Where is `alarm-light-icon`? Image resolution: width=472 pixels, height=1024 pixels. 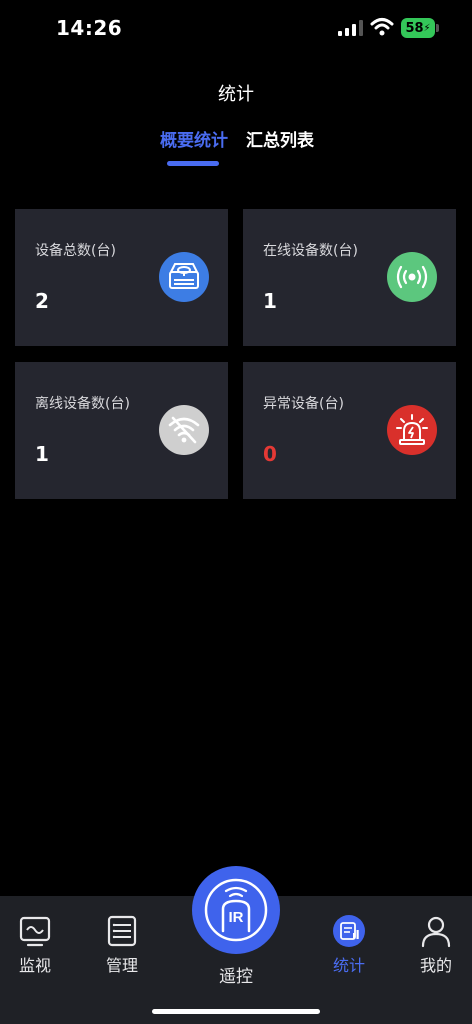 alarm-light-icon is located at coordinates (412, 430).